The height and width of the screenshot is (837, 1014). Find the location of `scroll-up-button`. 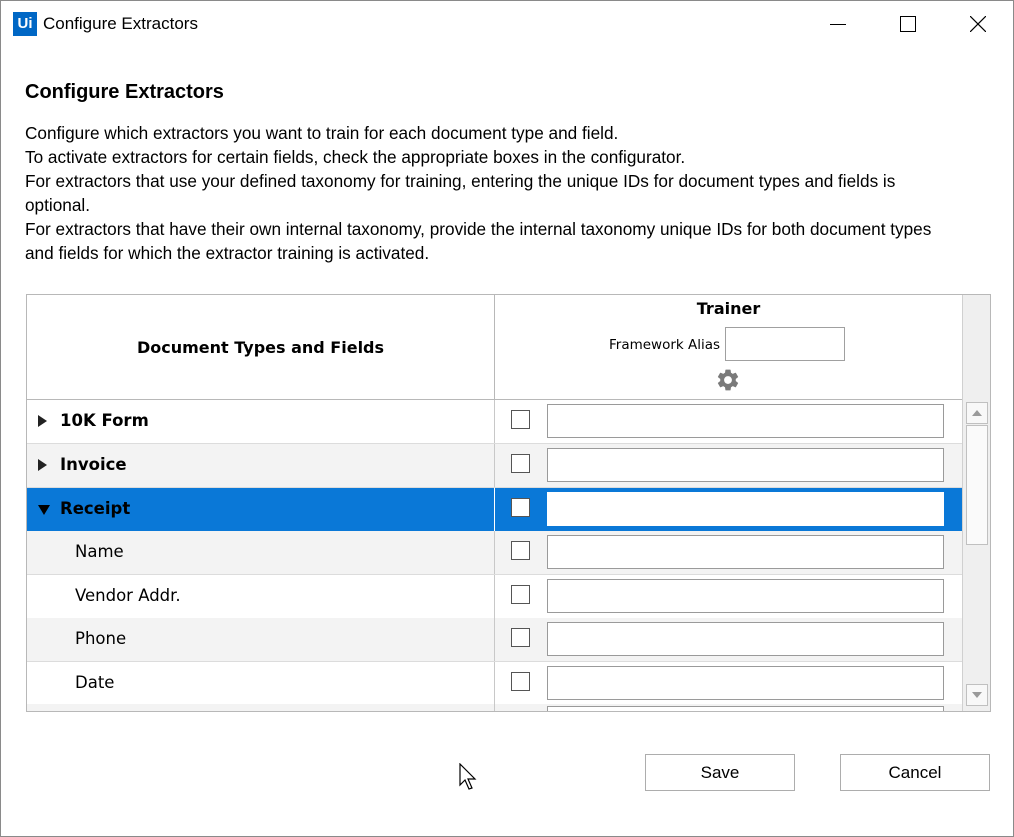

scroll-up-button is located at coordinates (977, 413).